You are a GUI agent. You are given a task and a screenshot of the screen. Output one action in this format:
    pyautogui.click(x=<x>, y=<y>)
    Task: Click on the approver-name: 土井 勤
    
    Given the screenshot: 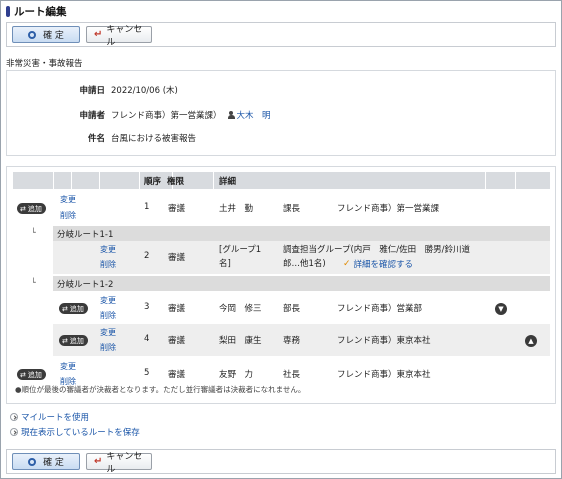 What is the action you would take?
    pyautogui.click(x=236, y=209)
    